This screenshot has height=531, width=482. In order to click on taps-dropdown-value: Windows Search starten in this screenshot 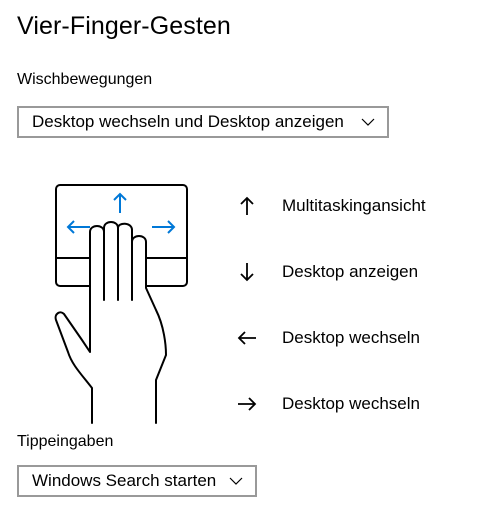, I will do `click(124, 480)`.